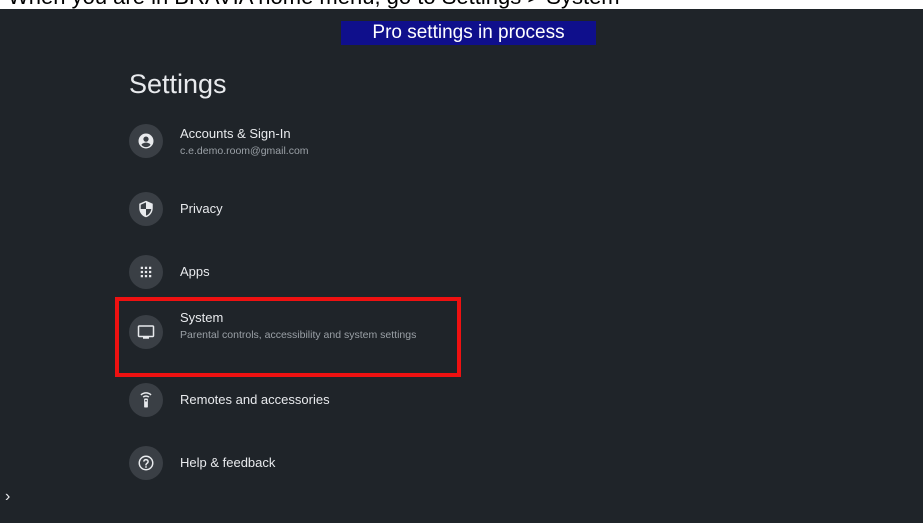  What do you see at coordinates (244, 151) in the screenshot?
I see `account-email: c.e.demo.room@gmail.com` at bounding box center [244, 151].